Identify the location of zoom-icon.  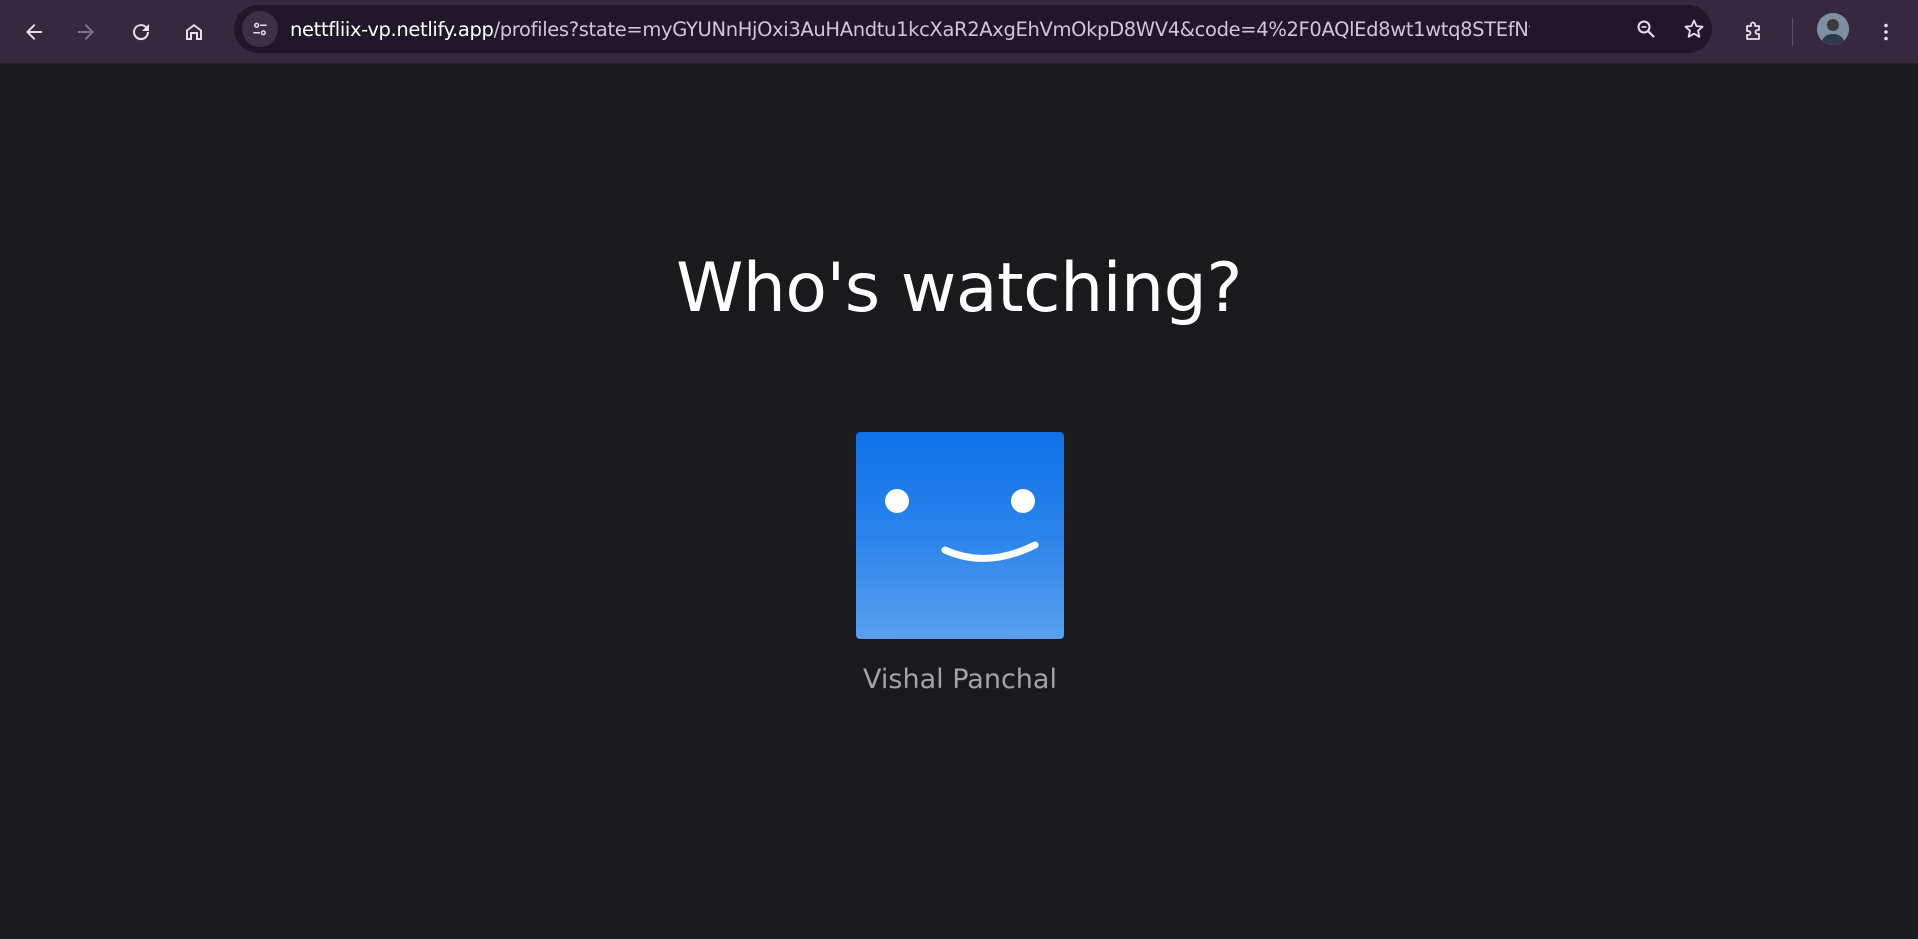
(1646, 29).